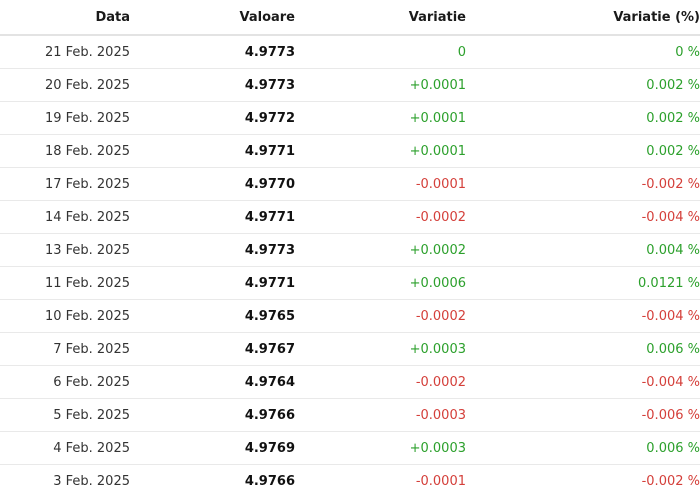  Describe the element at coordinates (212, 18) in the screenshot. I see `column-header-value: Valoare` at that location.